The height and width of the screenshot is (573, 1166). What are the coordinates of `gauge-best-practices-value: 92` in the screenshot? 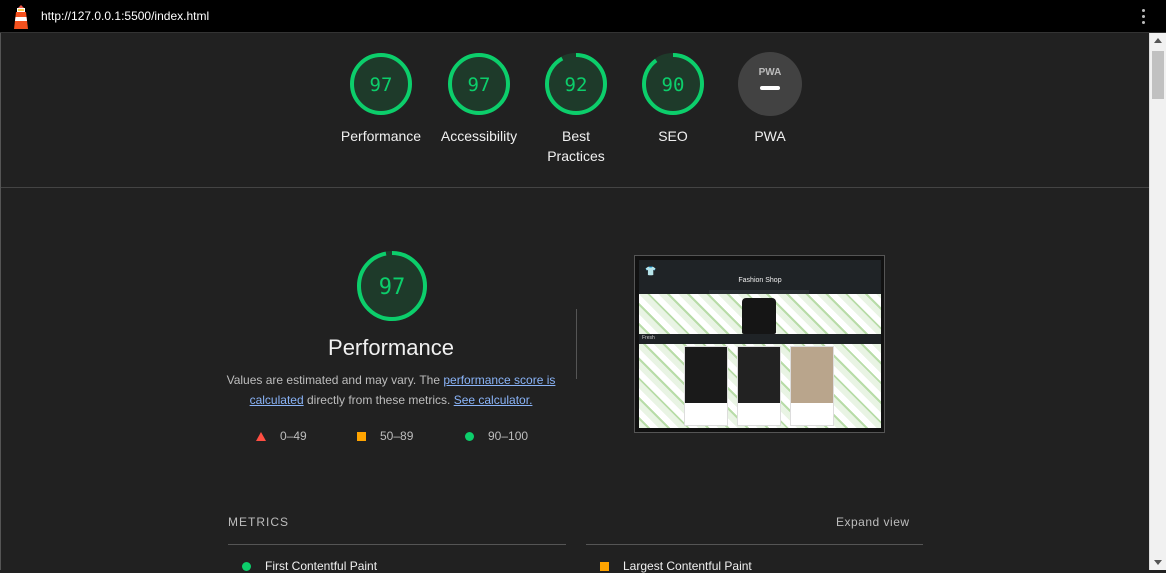 It's located at (576, 85).